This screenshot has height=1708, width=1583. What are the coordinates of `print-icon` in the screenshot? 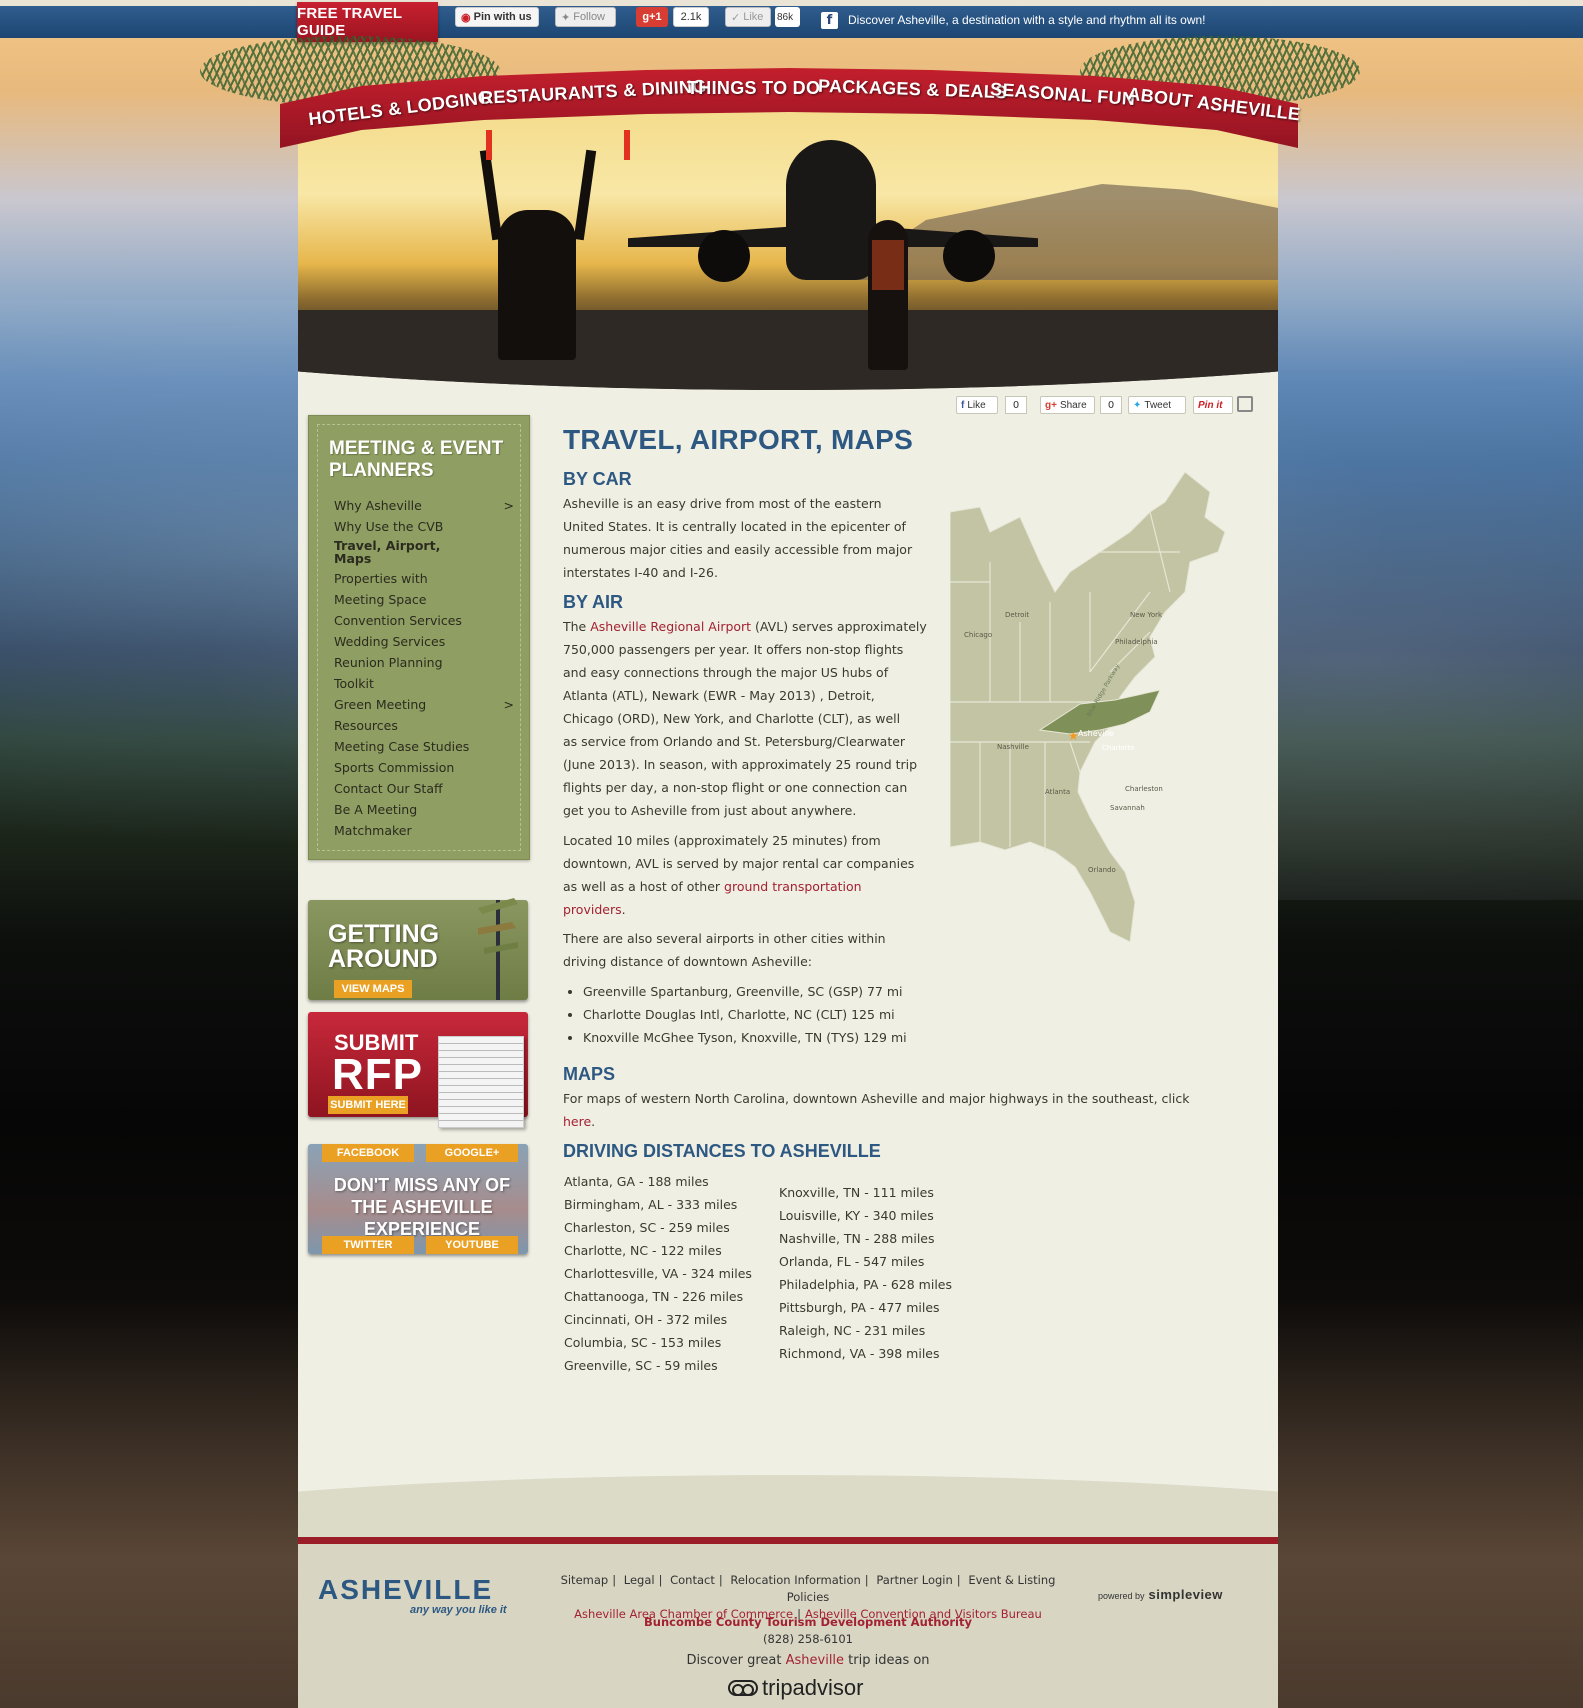 It's located at (1245, 404).